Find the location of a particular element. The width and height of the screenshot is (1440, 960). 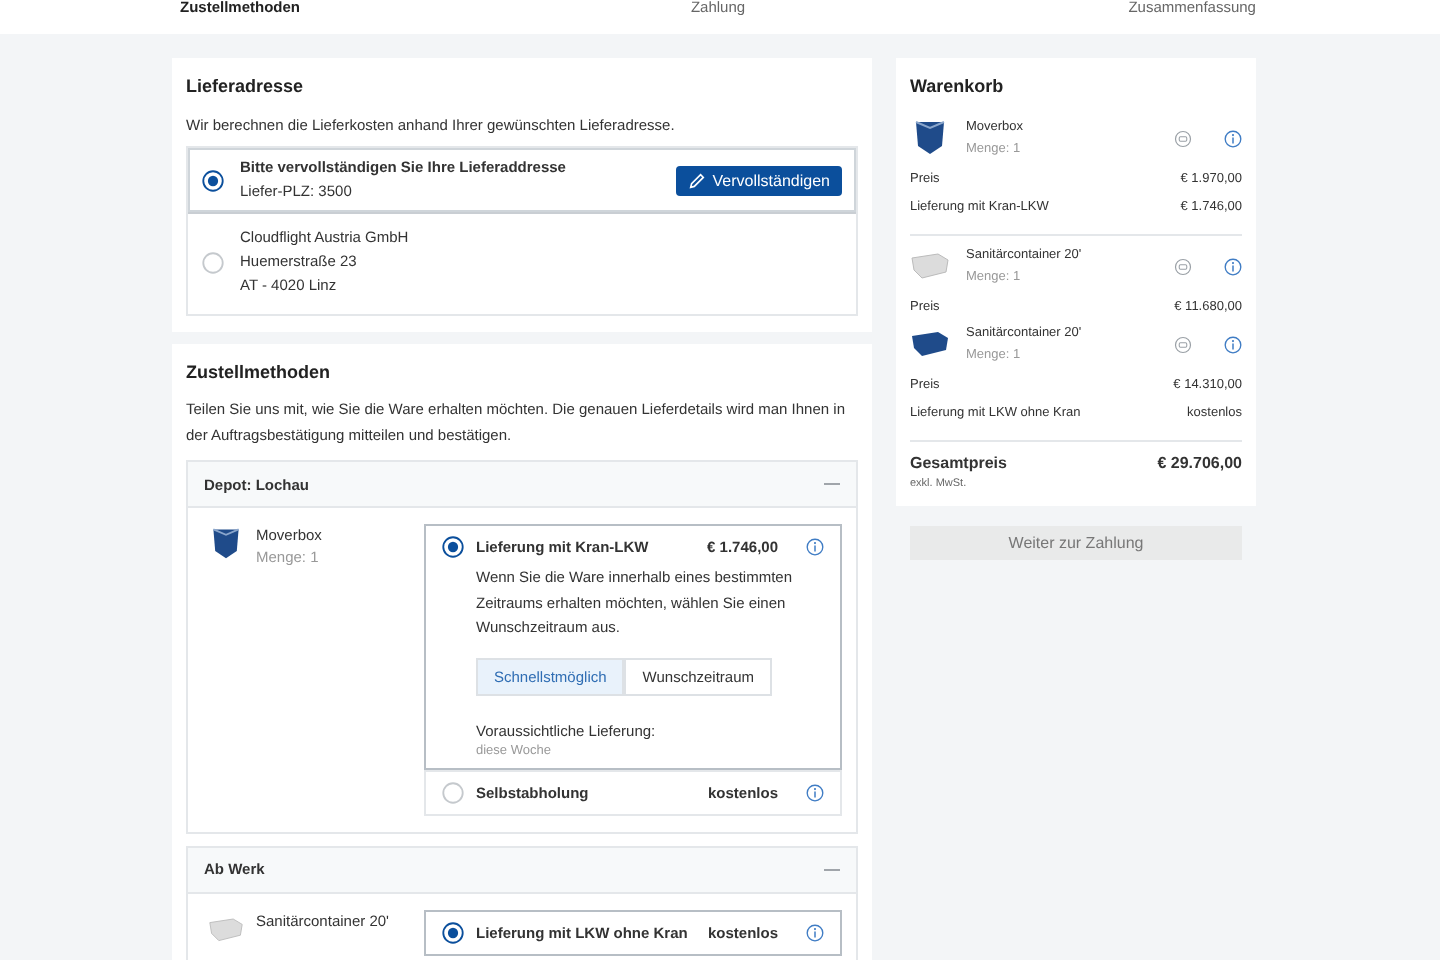

section-title: Warenkorb is located at coordinates (958, 86).